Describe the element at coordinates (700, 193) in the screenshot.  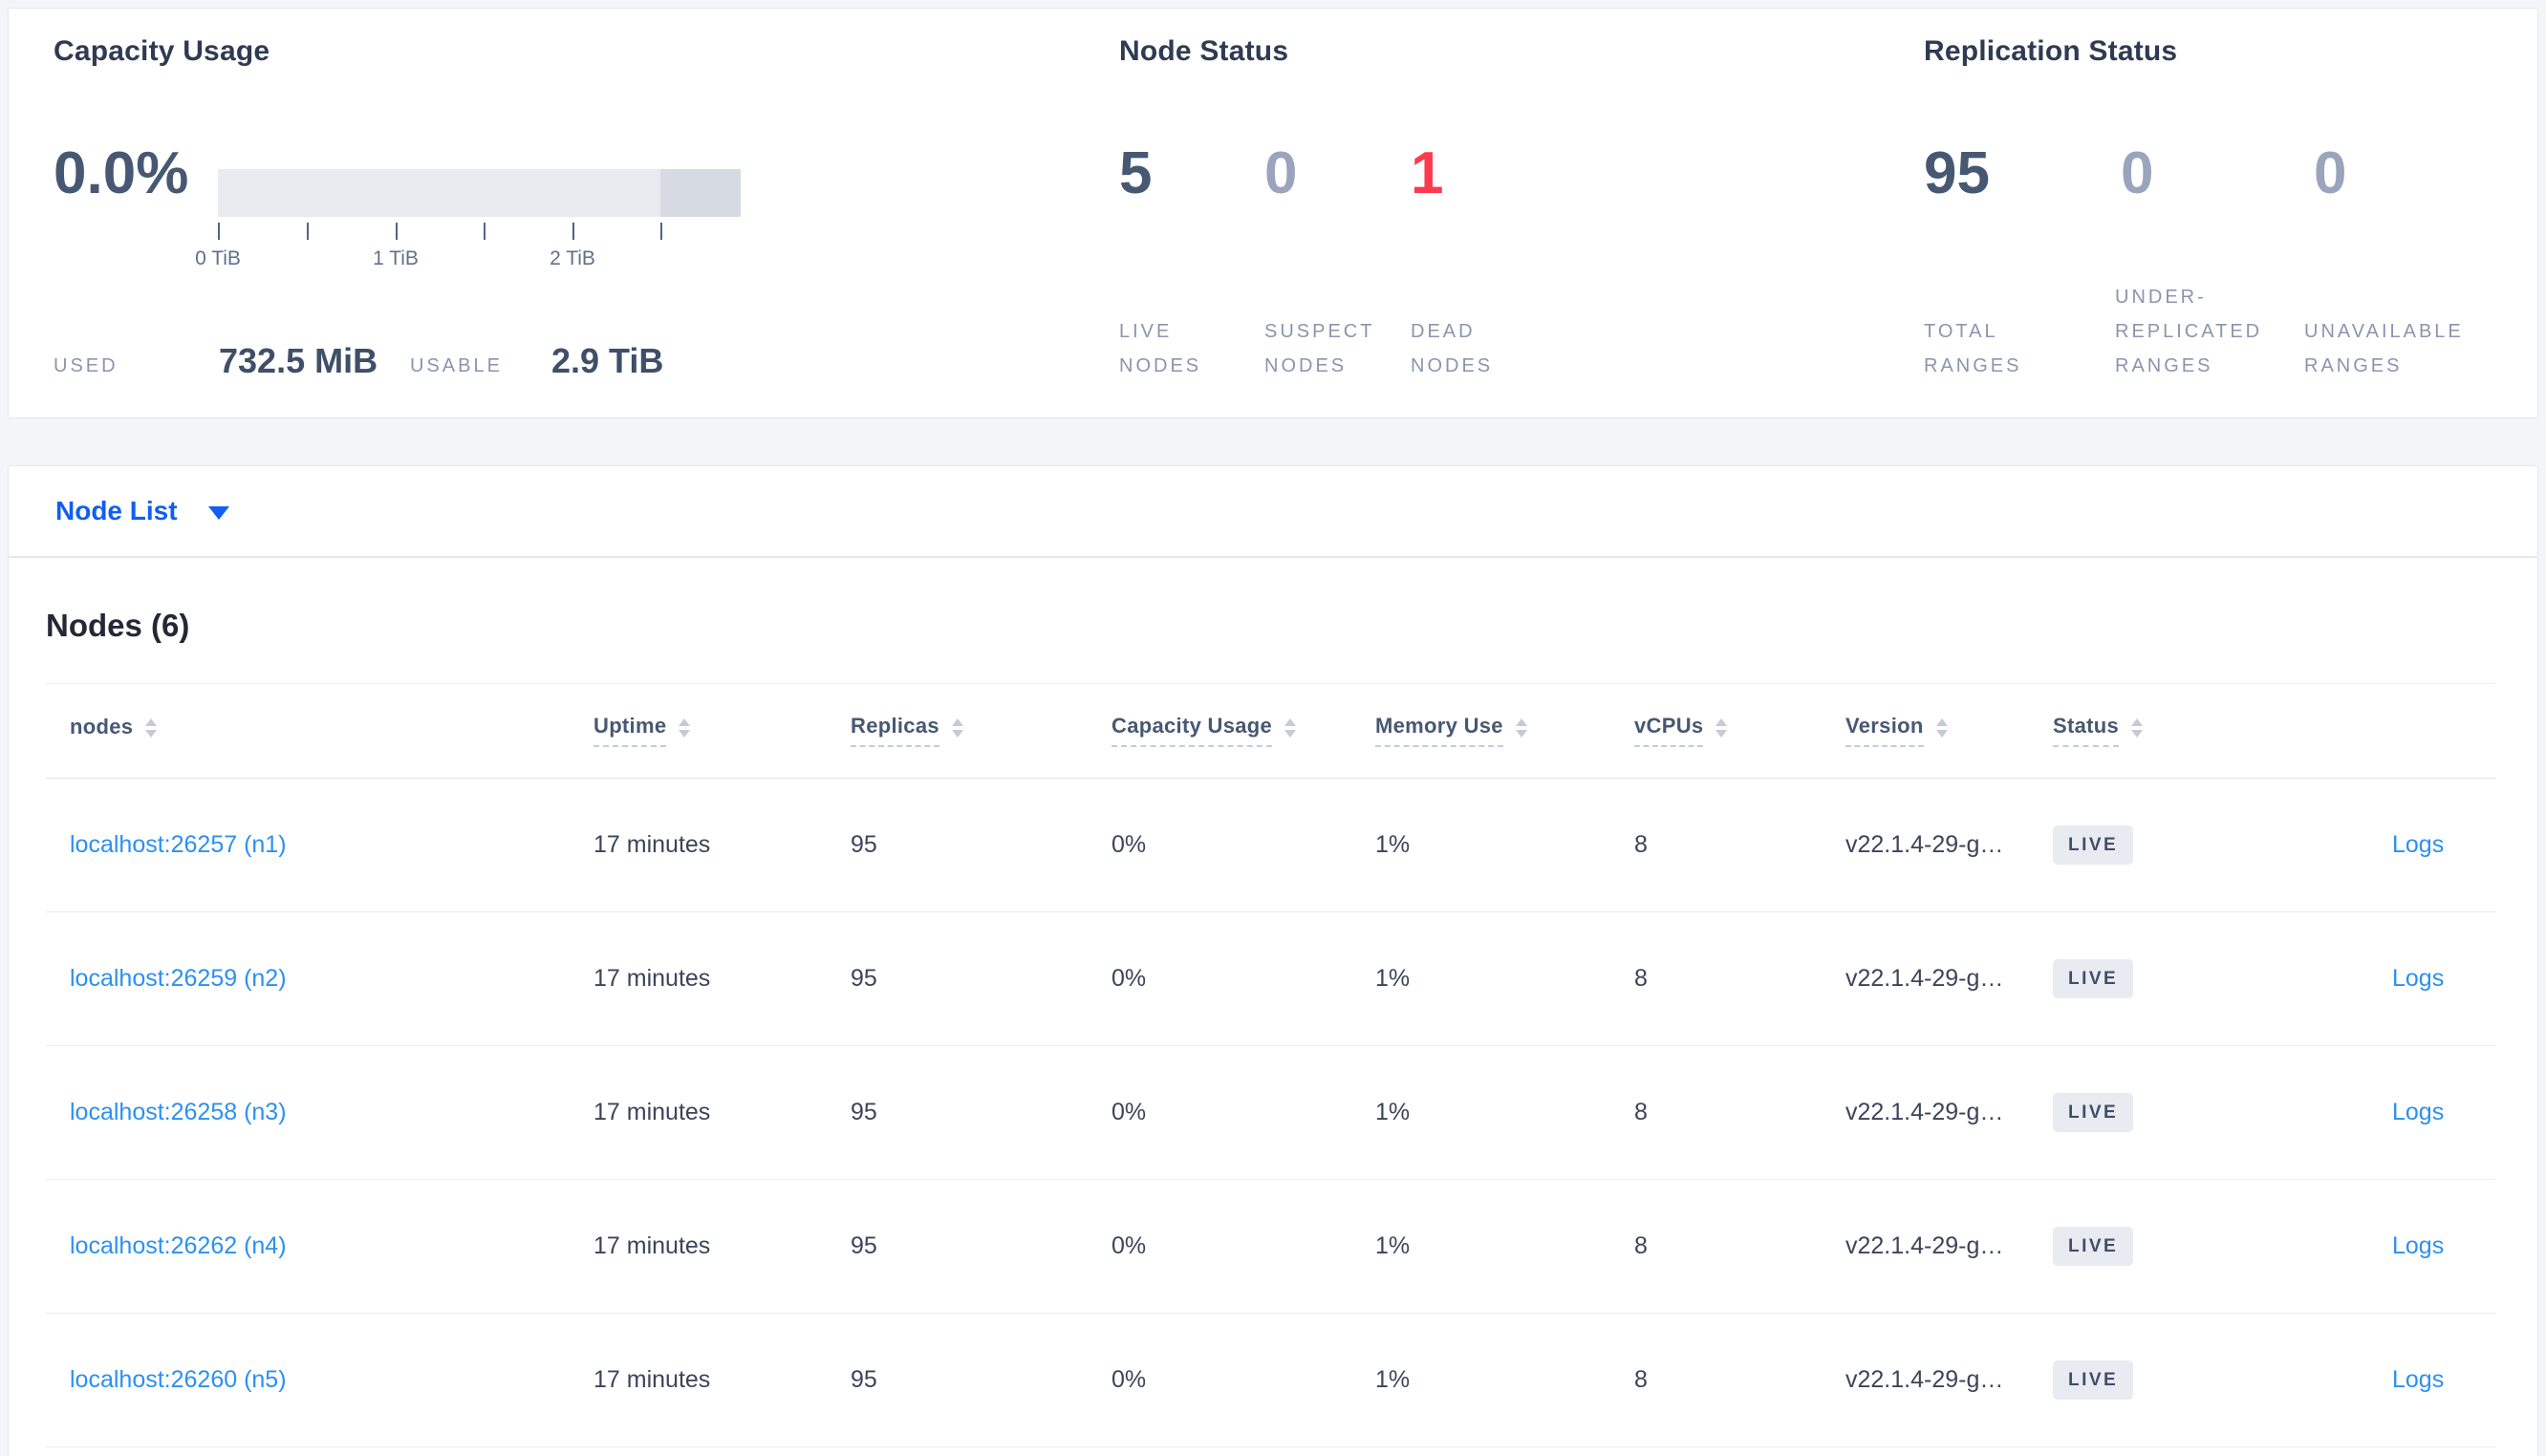
I see `capacity-gauge-bar-tail` at that location.